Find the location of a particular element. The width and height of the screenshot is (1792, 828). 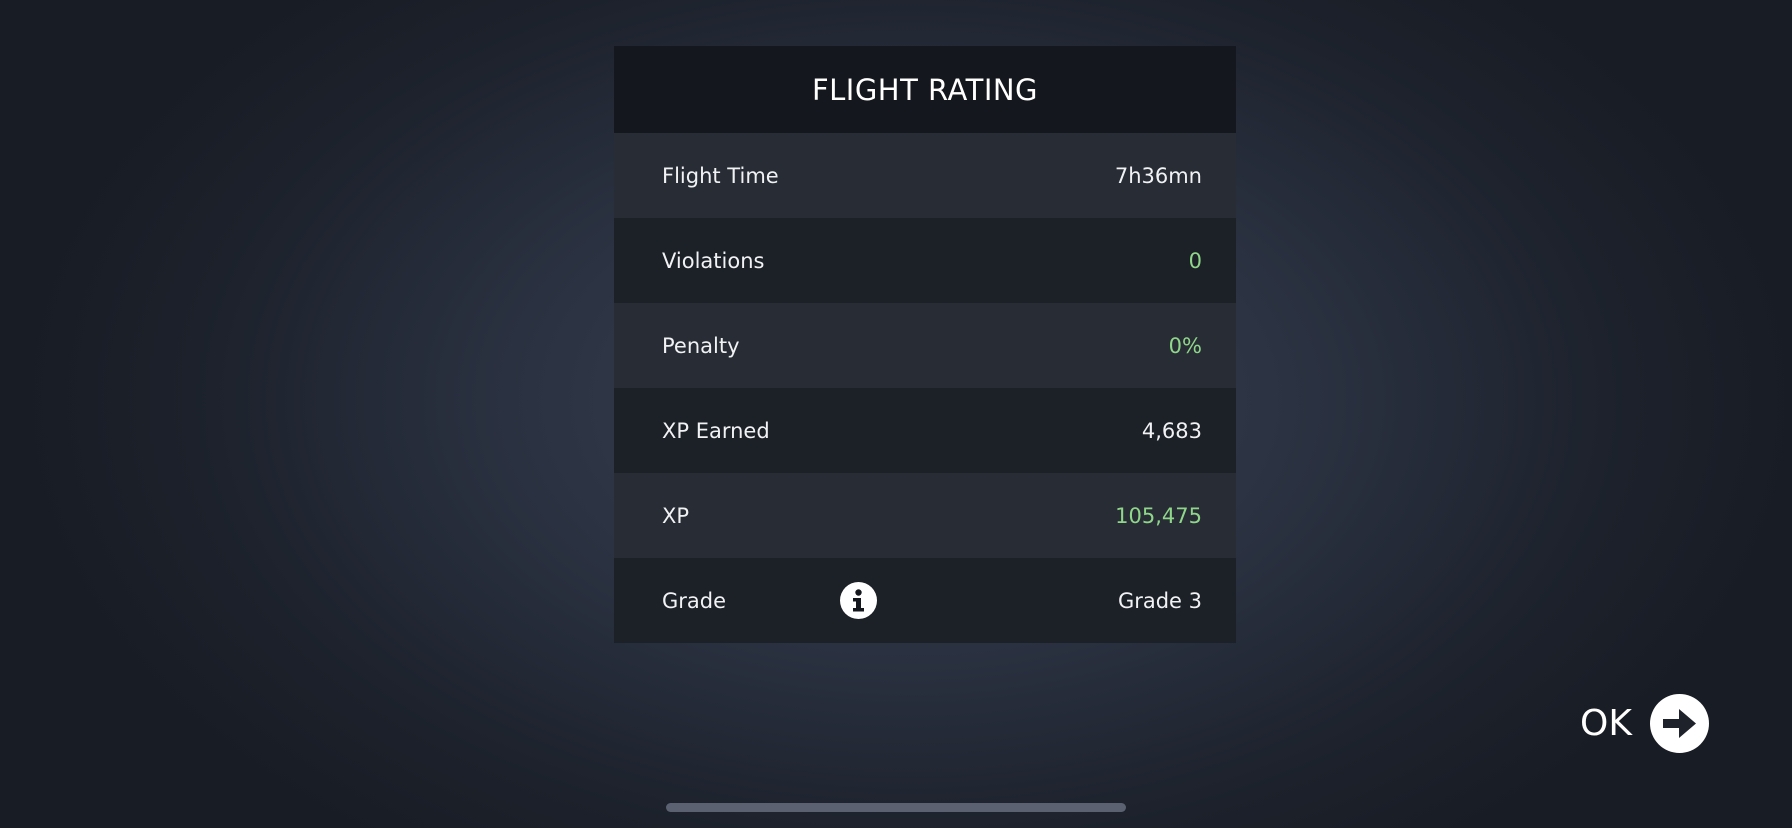

row-grade: Grade Grade 3 is located at coordinates (925, 600).